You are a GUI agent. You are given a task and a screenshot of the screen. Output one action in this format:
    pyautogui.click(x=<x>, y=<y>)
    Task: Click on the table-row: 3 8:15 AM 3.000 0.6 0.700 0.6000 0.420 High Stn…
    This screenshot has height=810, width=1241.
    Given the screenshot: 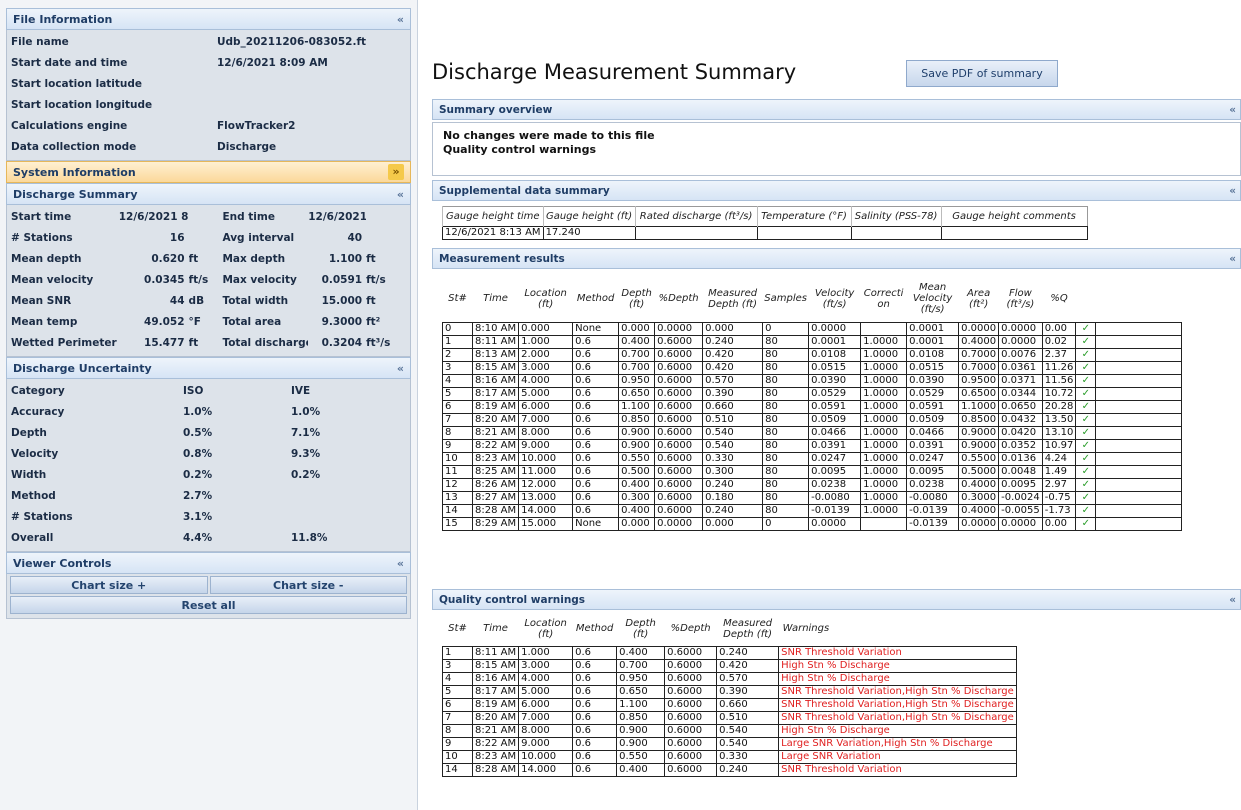 What is the action you would take?
    pyautogui.click(x=729, y=665)
    